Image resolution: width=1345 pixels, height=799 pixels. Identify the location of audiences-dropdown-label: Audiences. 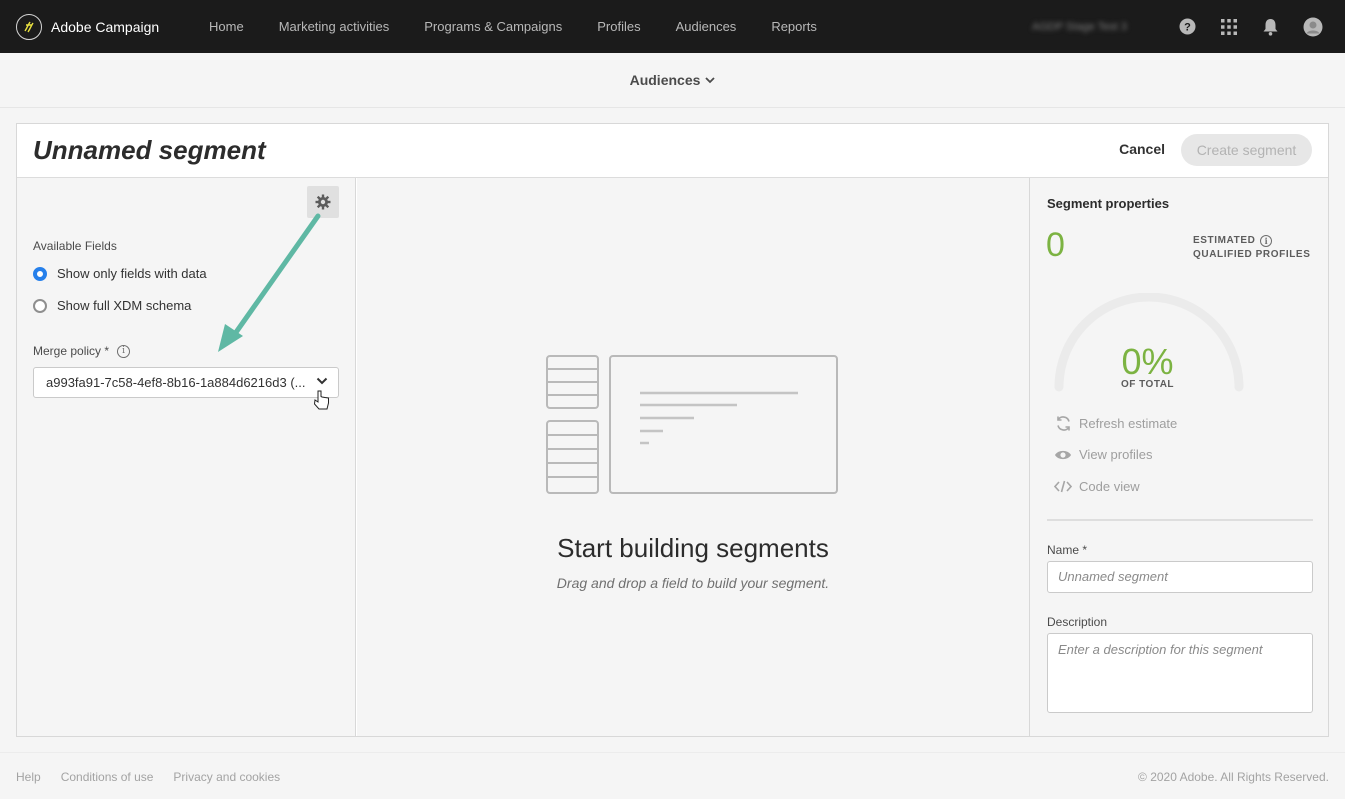
(665, 80).